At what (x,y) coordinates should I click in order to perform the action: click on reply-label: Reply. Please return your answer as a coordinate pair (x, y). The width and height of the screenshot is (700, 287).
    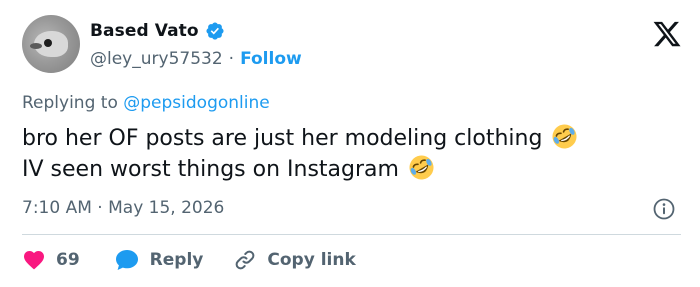
    Looking at the image, I should click on (176, 260).